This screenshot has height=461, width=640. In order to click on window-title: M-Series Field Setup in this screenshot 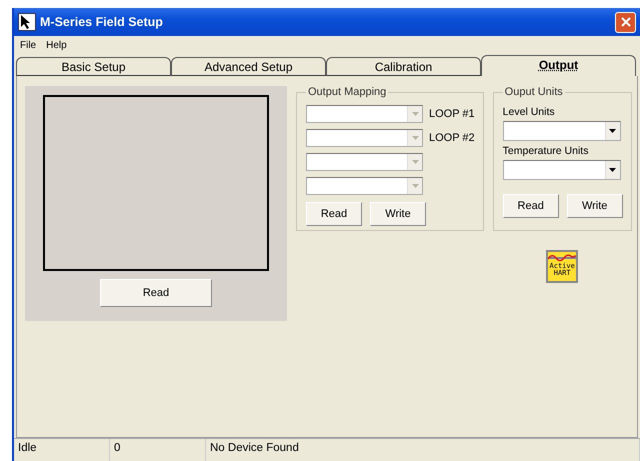, I will do `click(102, 22)`.